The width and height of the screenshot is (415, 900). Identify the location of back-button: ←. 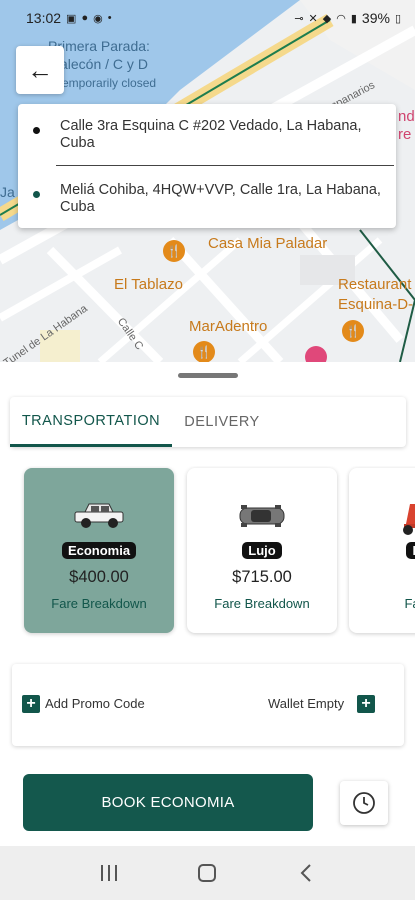
(40, 70).